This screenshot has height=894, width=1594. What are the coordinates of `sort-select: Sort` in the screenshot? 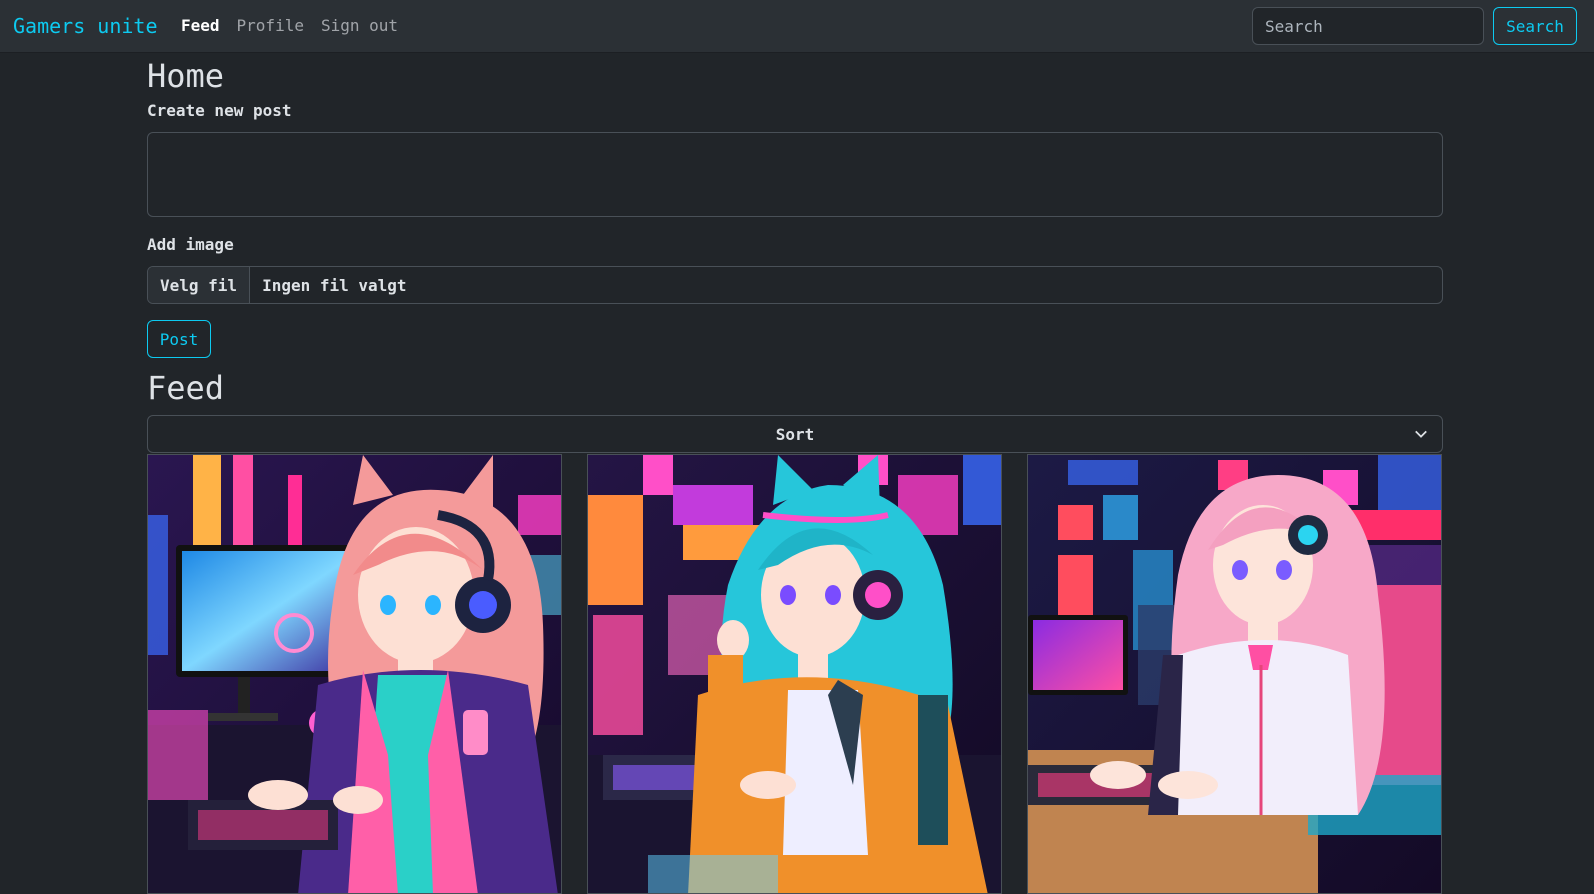 It's located at (795, 434).